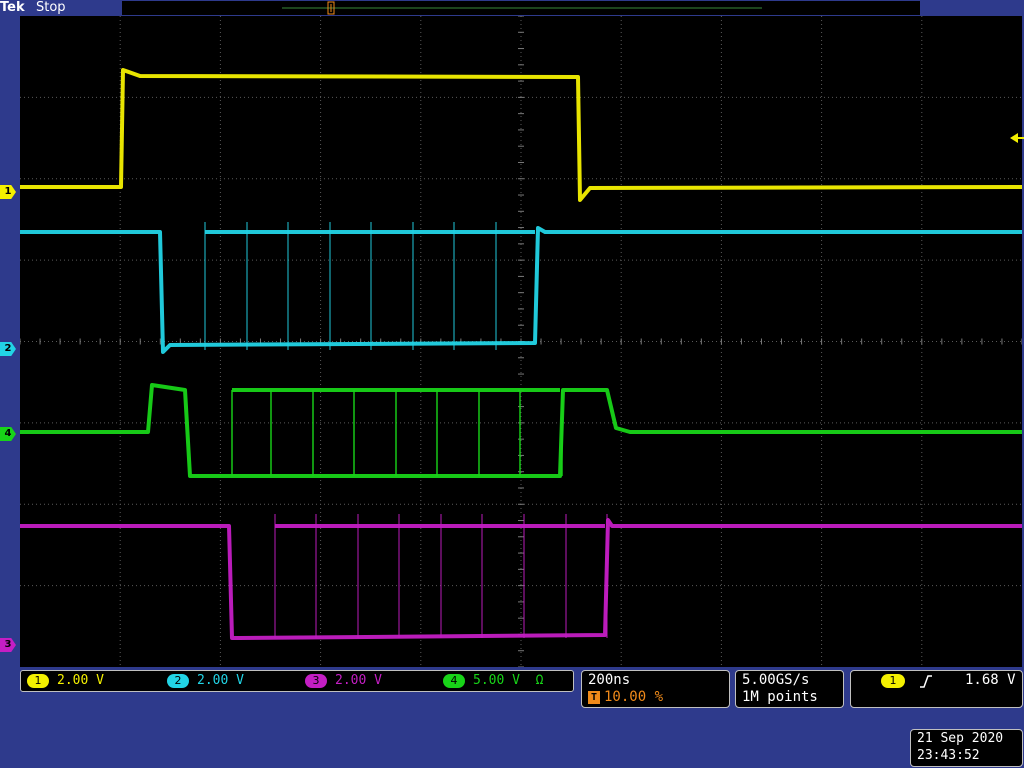  I want to click on ch2-ground-marker: 2, so click(8, 349).